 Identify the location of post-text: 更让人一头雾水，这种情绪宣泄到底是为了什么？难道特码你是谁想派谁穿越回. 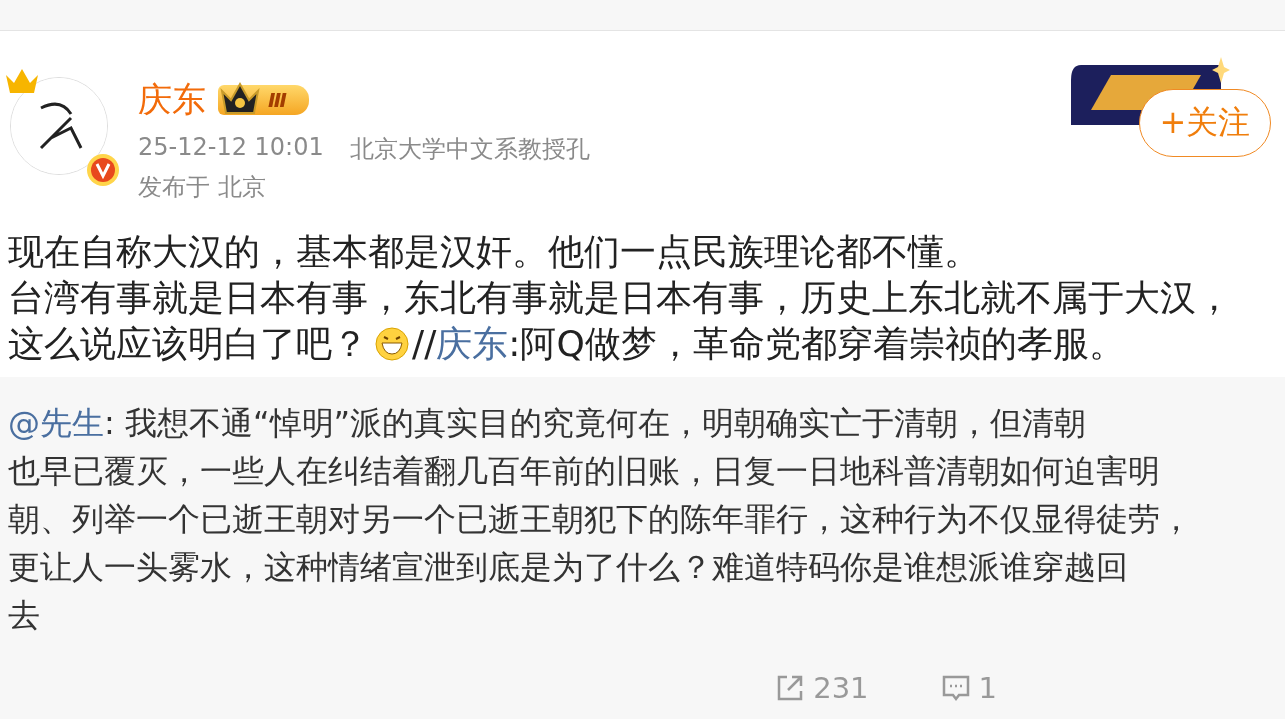
(568, 567).